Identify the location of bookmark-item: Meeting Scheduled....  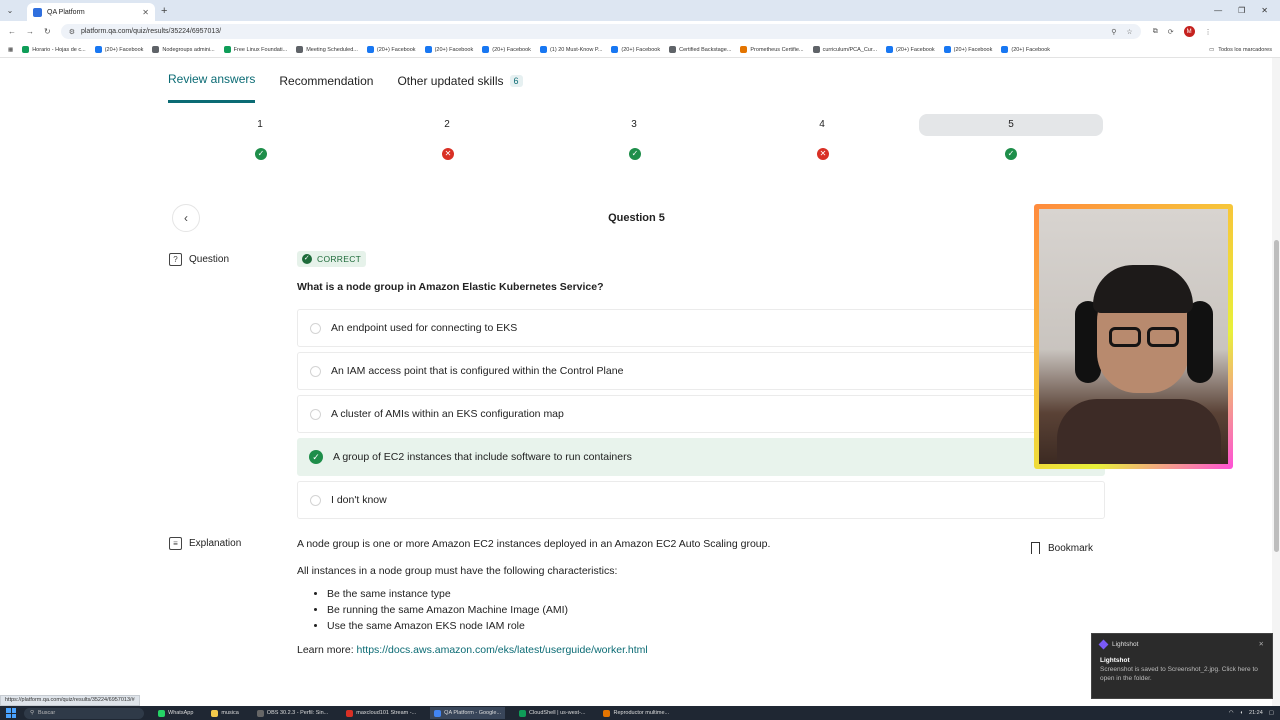
(327, 49).